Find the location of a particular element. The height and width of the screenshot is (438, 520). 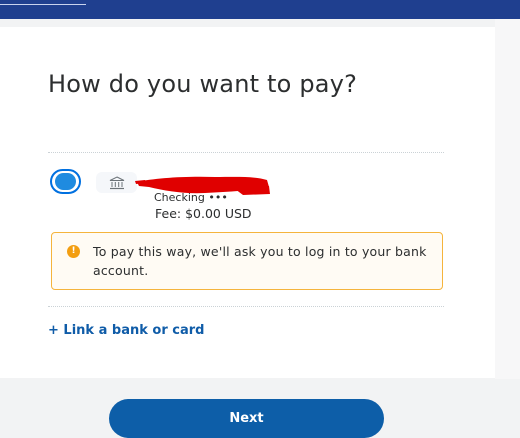

bank-icon is located at coordinates (116, 182).